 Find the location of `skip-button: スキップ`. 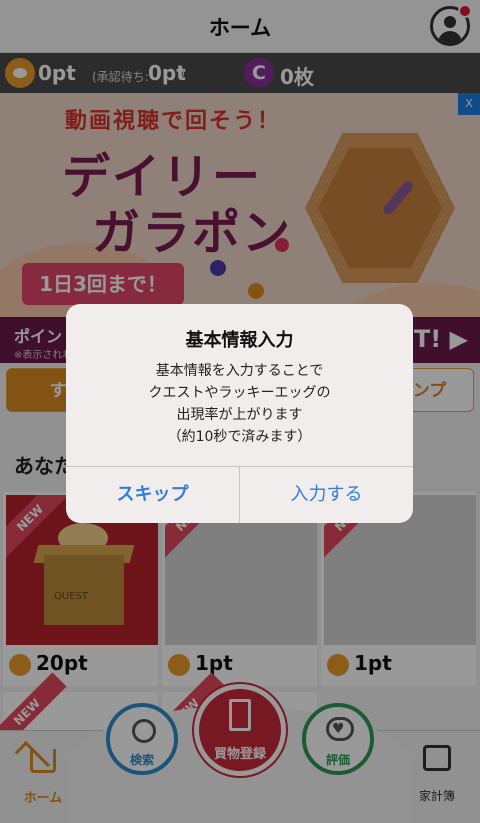

skip-button: スキップ is located at coordinates (152, 495).